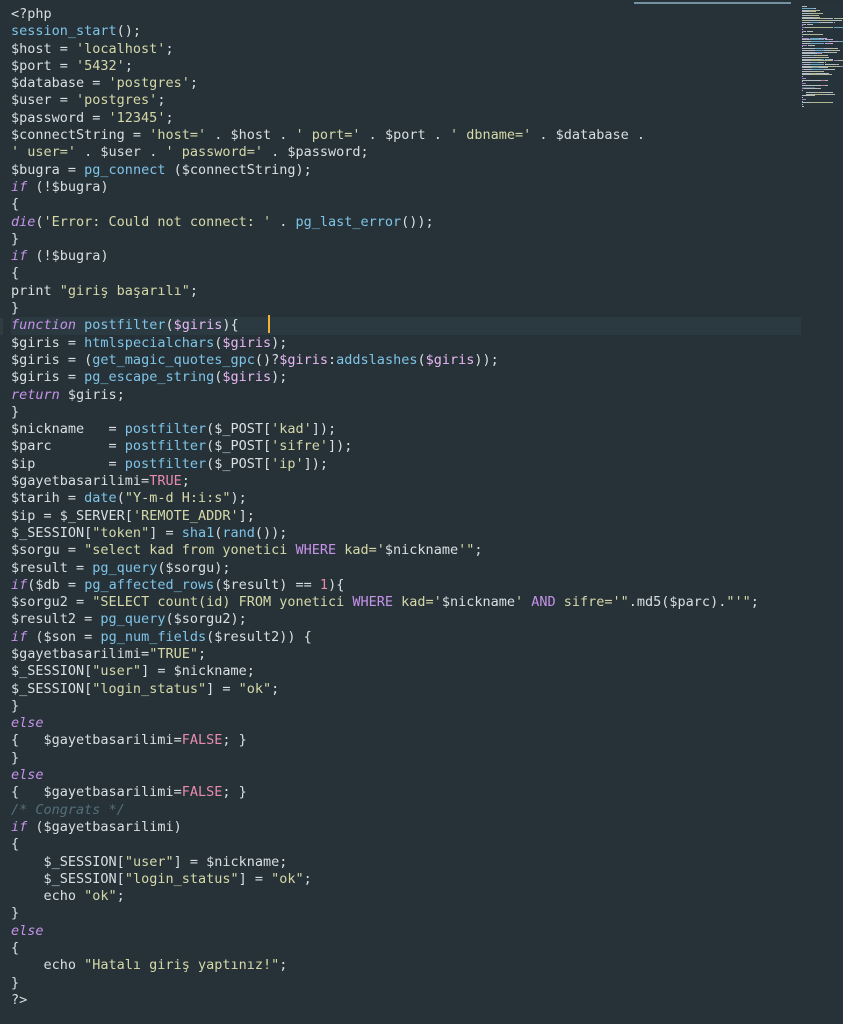 The width and height of the screenshot is (843, 1024). What do you see at coordinates (712, 3) in the screenshot?
I see `horizontal-scroll-indicator` at bounding box center [712, 3].